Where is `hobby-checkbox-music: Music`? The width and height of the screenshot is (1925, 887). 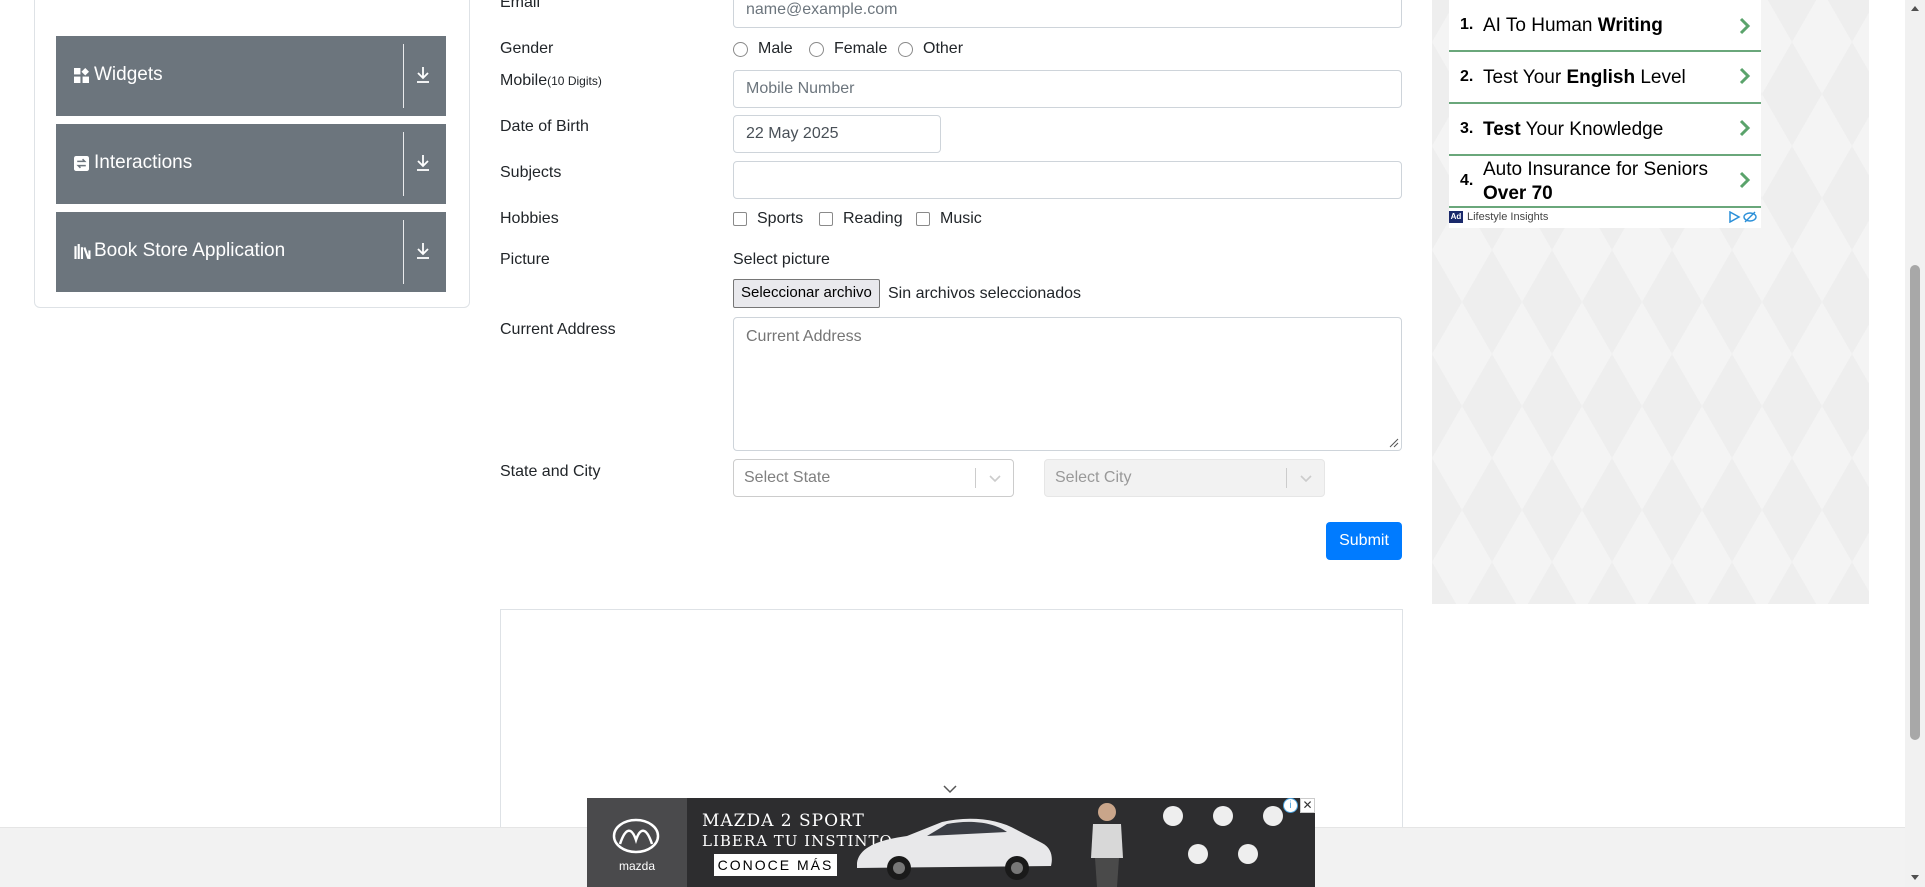 hobby-checkbox-music: Music is located at coordinates (949, 219).